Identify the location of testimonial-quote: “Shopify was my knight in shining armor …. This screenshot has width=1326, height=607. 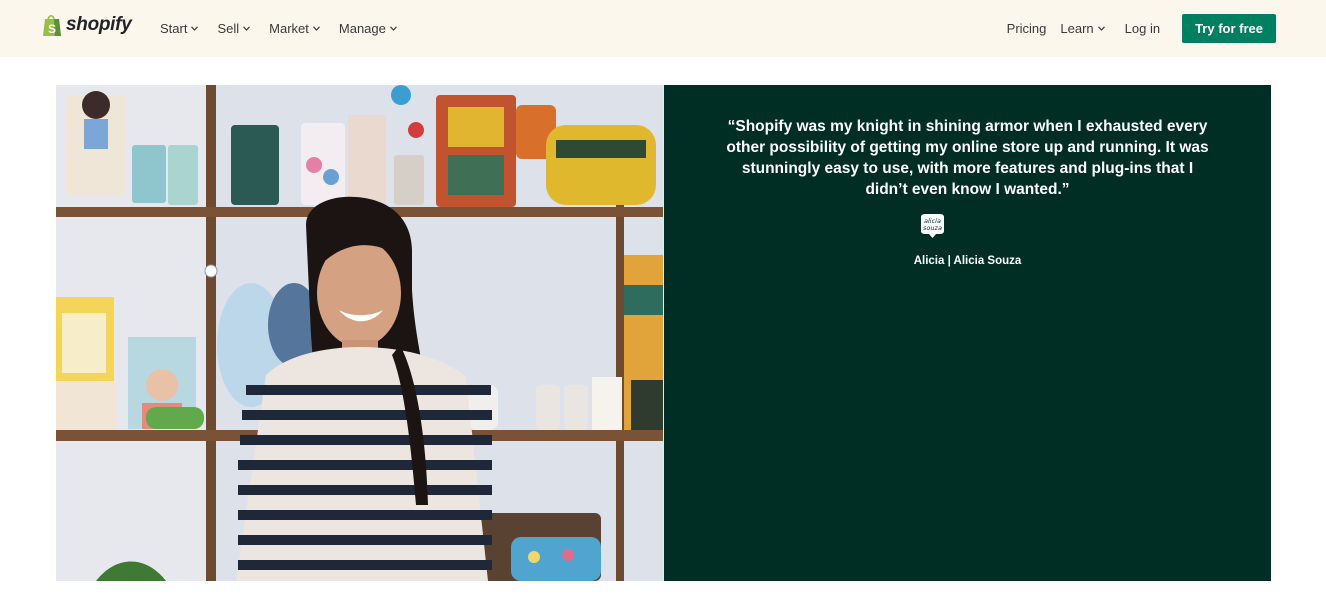
(967, 158).